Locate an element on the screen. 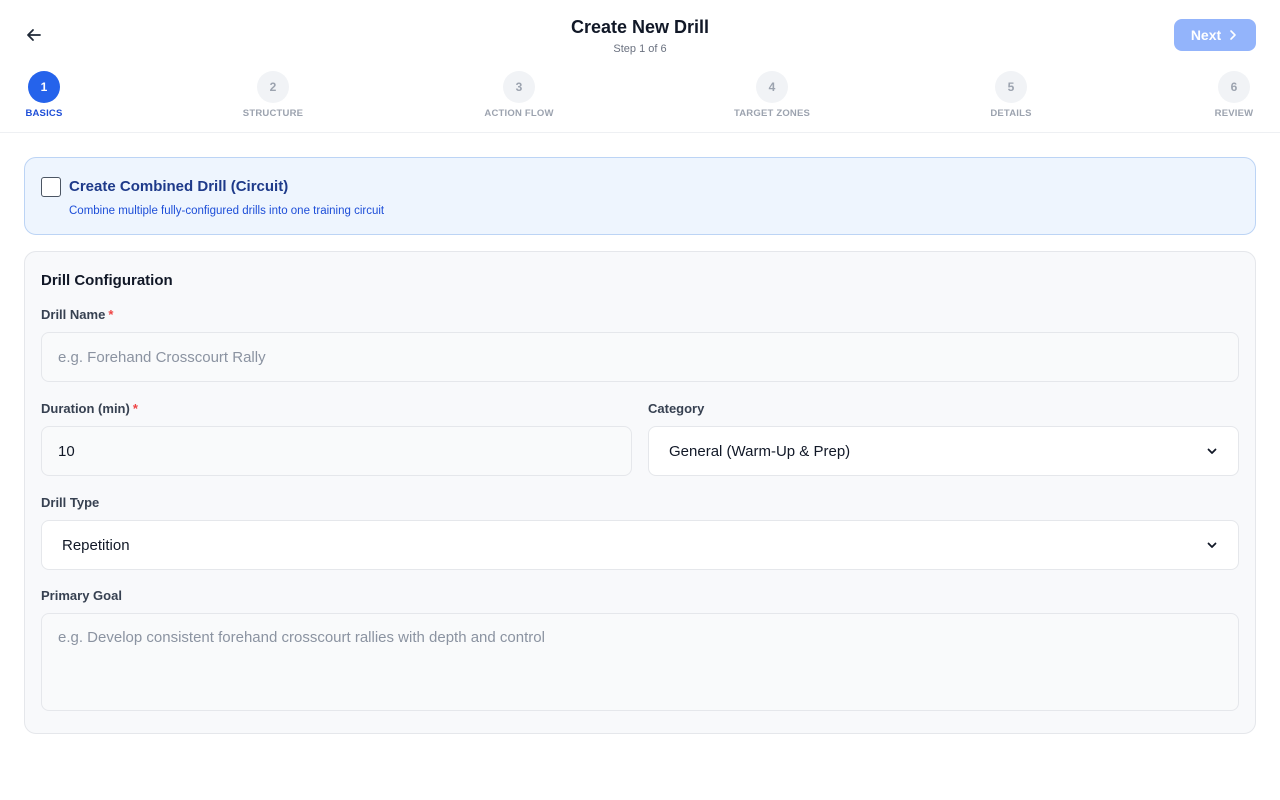 Image resolution: width=1280 pixels, height=800 pixels. step-label: ACTION FLOW is located at coordinates (519, 113).